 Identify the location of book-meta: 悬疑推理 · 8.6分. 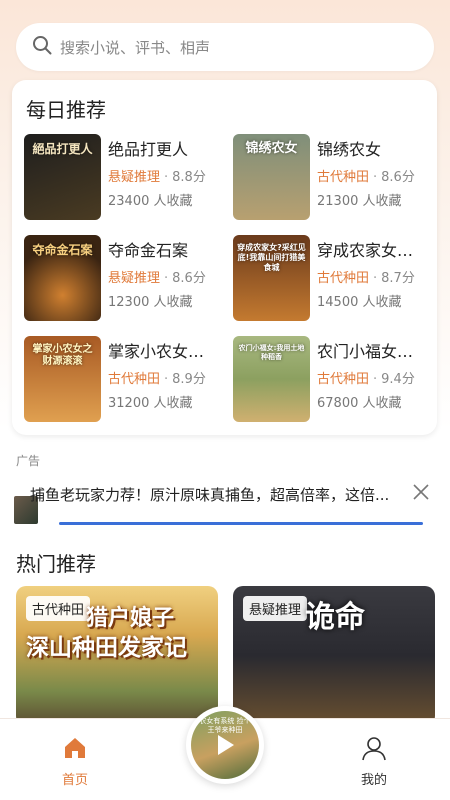
(157, 278).